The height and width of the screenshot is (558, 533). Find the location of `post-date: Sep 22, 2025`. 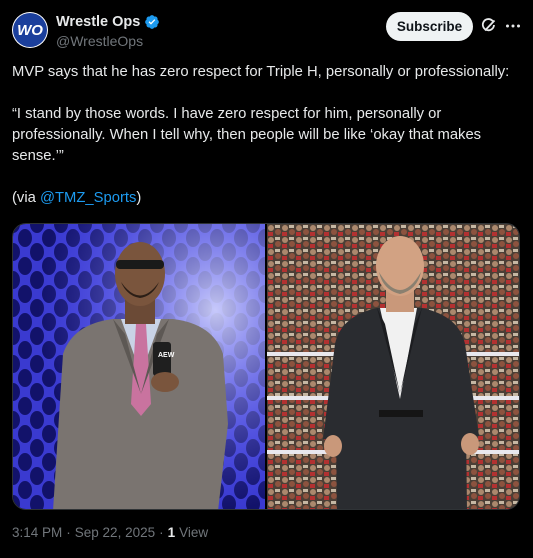

post-date: Sep 22, 2025 is located at coordinates (115, 532).